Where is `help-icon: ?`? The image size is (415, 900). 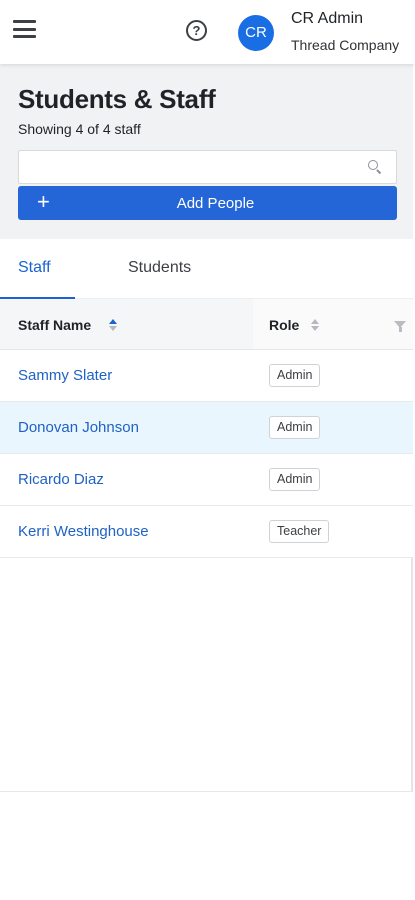 help-icon: ? is located at coordinates (196, 30).